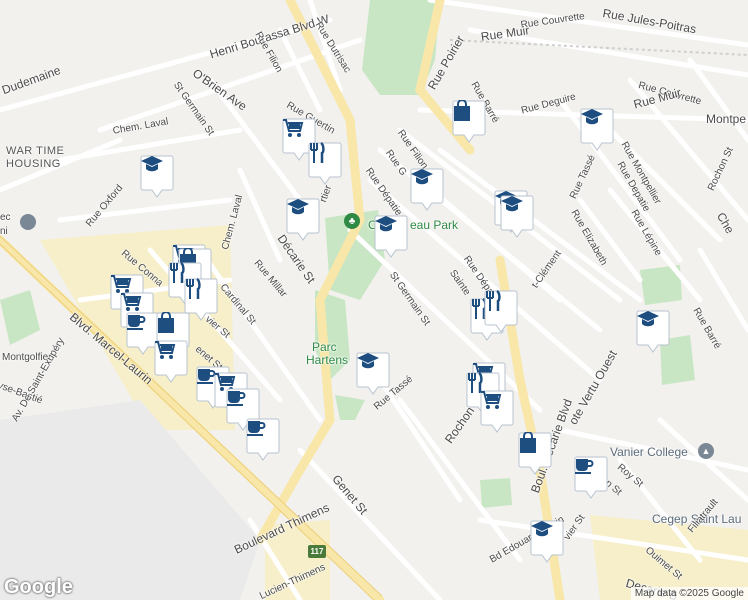 This screenshot has width=748, height=600. I want to click on poi-label-vanier-college: Vanier College, so click(649, 452).